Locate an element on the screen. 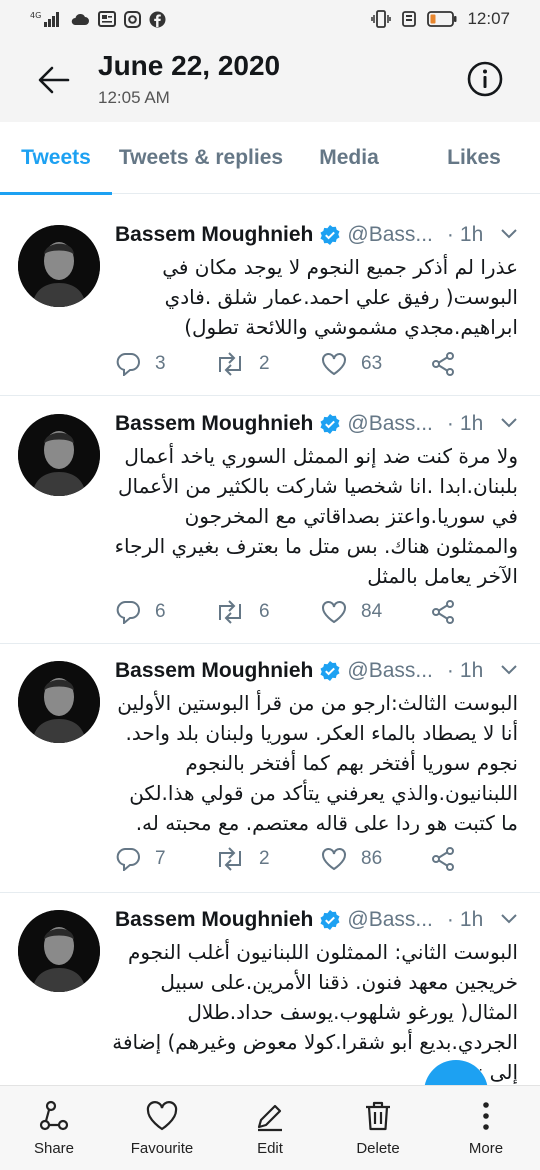 The image size is (540, 1170). reply-count: 7 is located at coordinates (160, 858).